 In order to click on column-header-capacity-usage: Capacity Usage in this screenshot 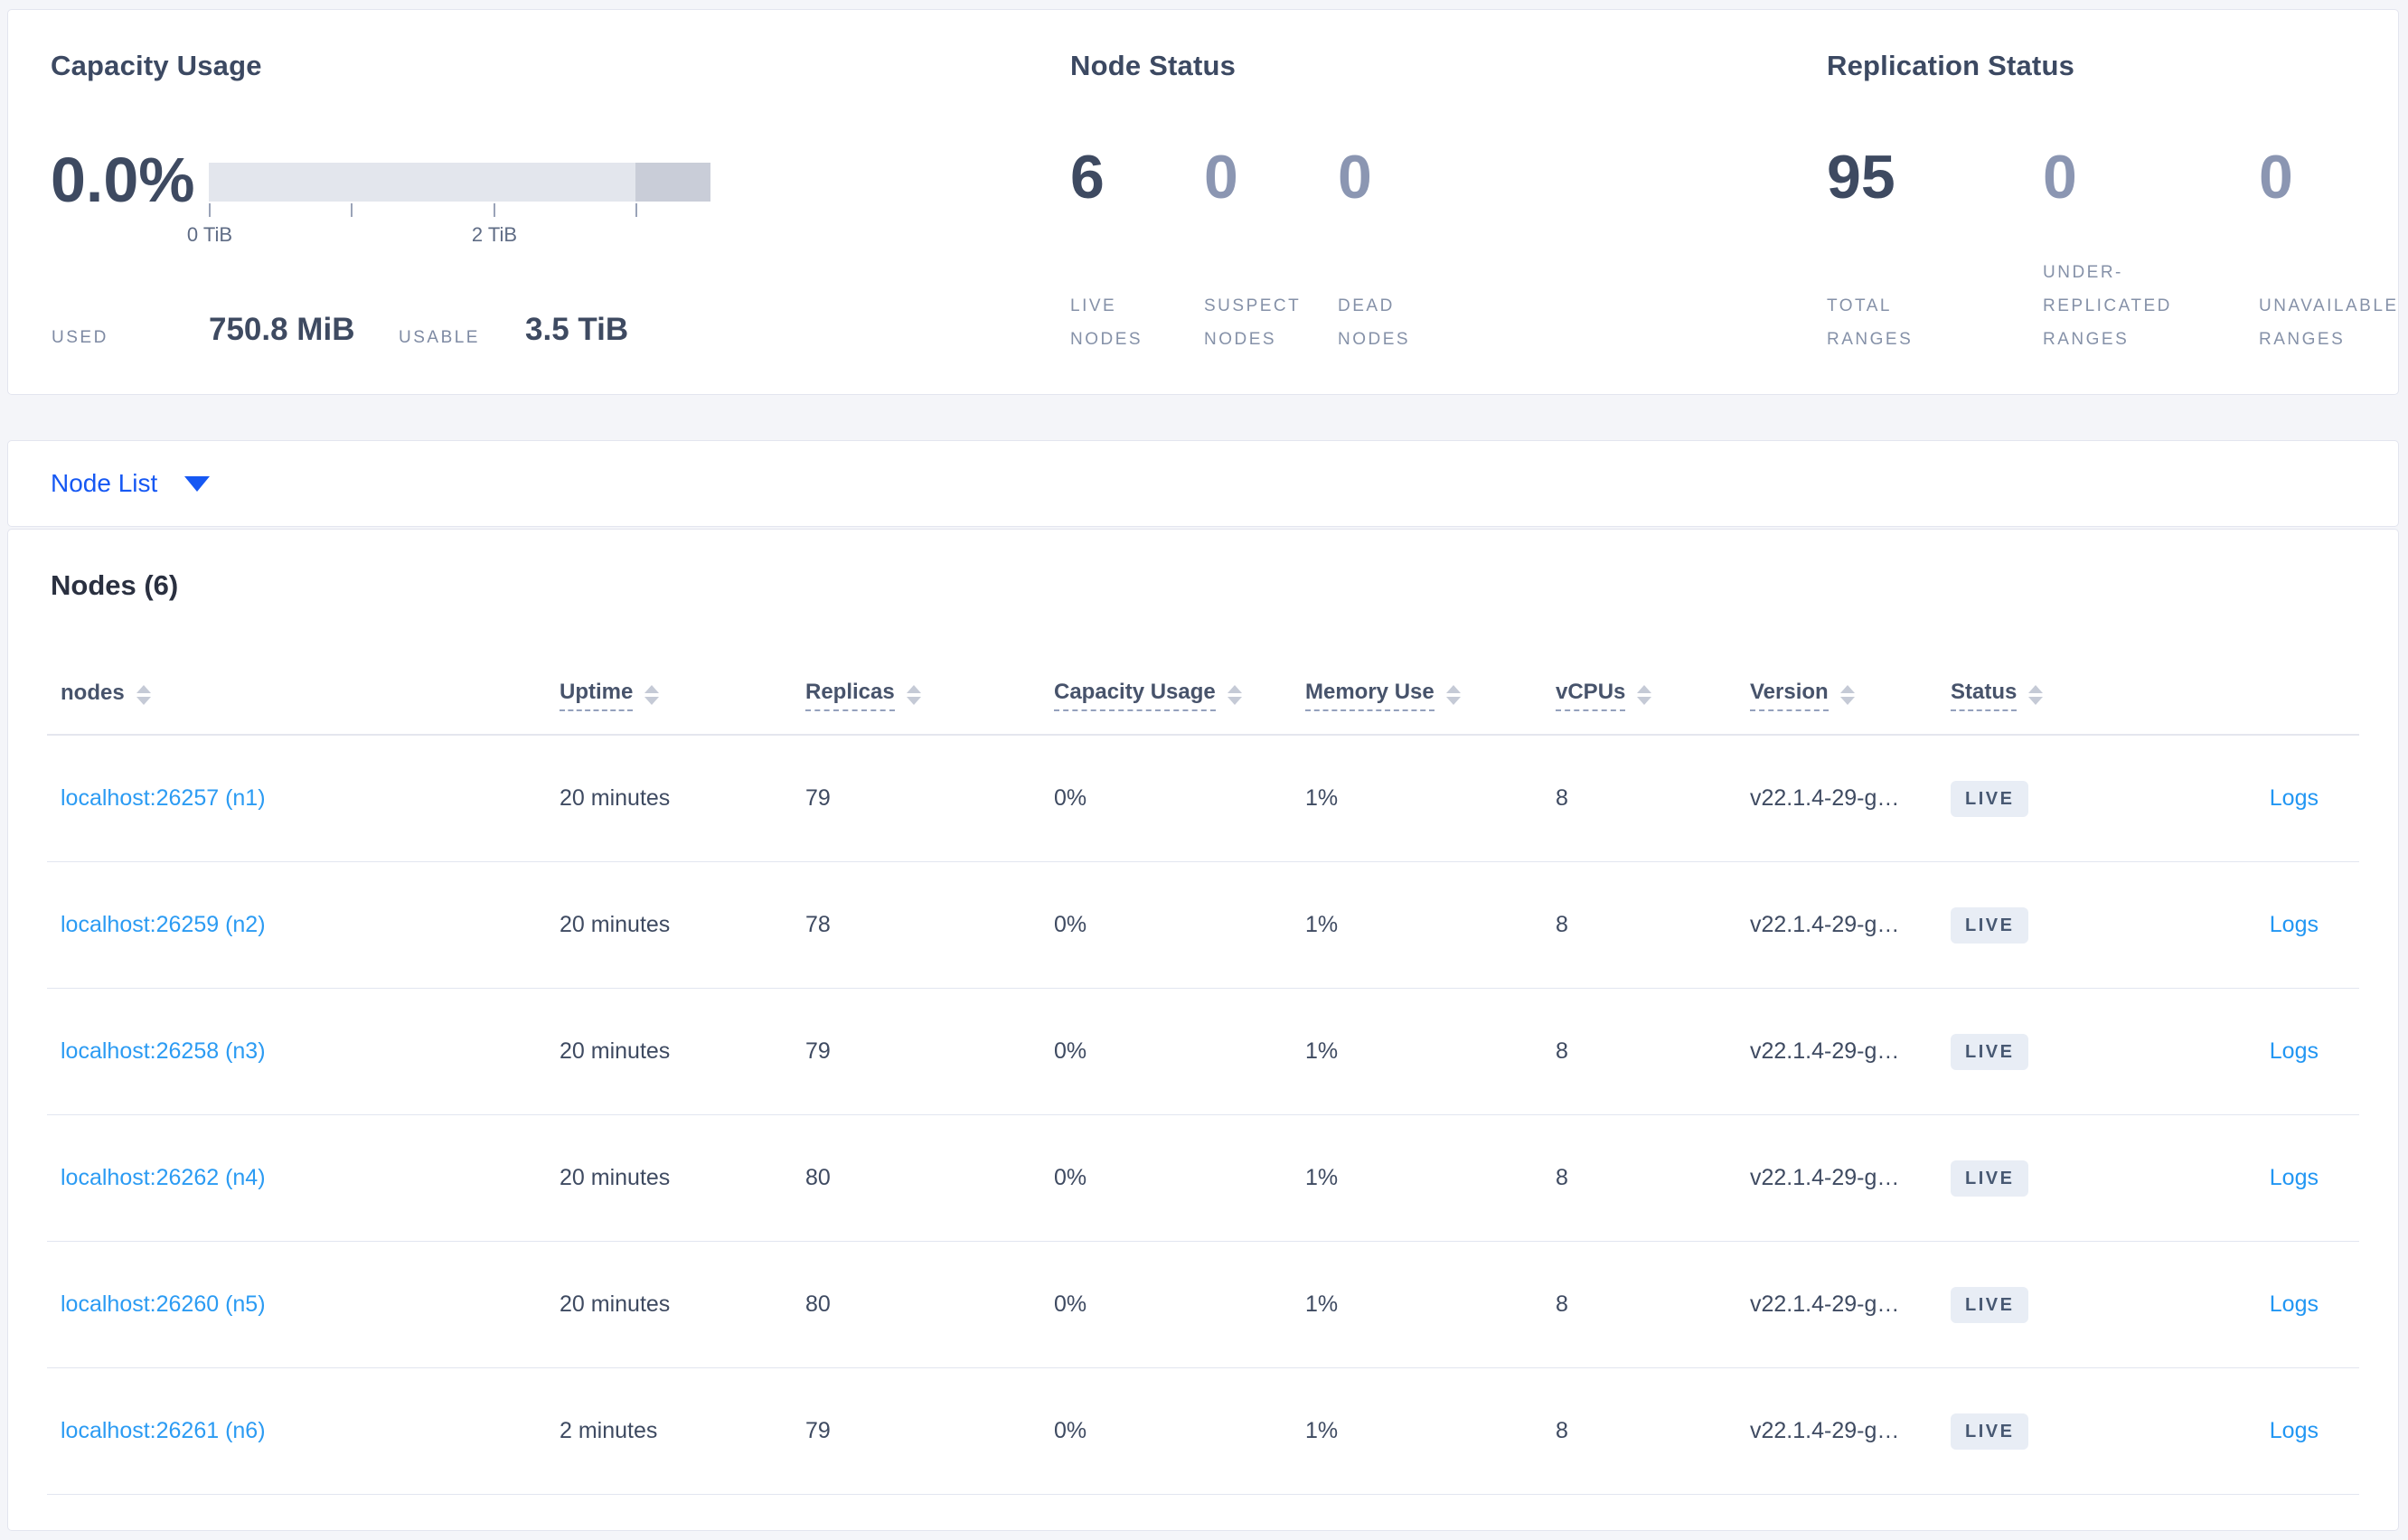, I will do `click(1179, 695)`.